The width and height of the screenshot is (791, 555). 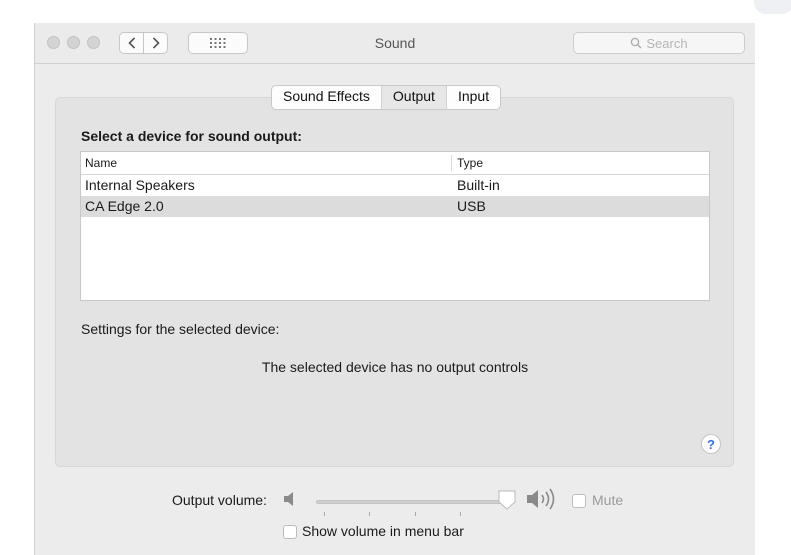 I want to click on search-field: Search, so click(x=659, y=43).